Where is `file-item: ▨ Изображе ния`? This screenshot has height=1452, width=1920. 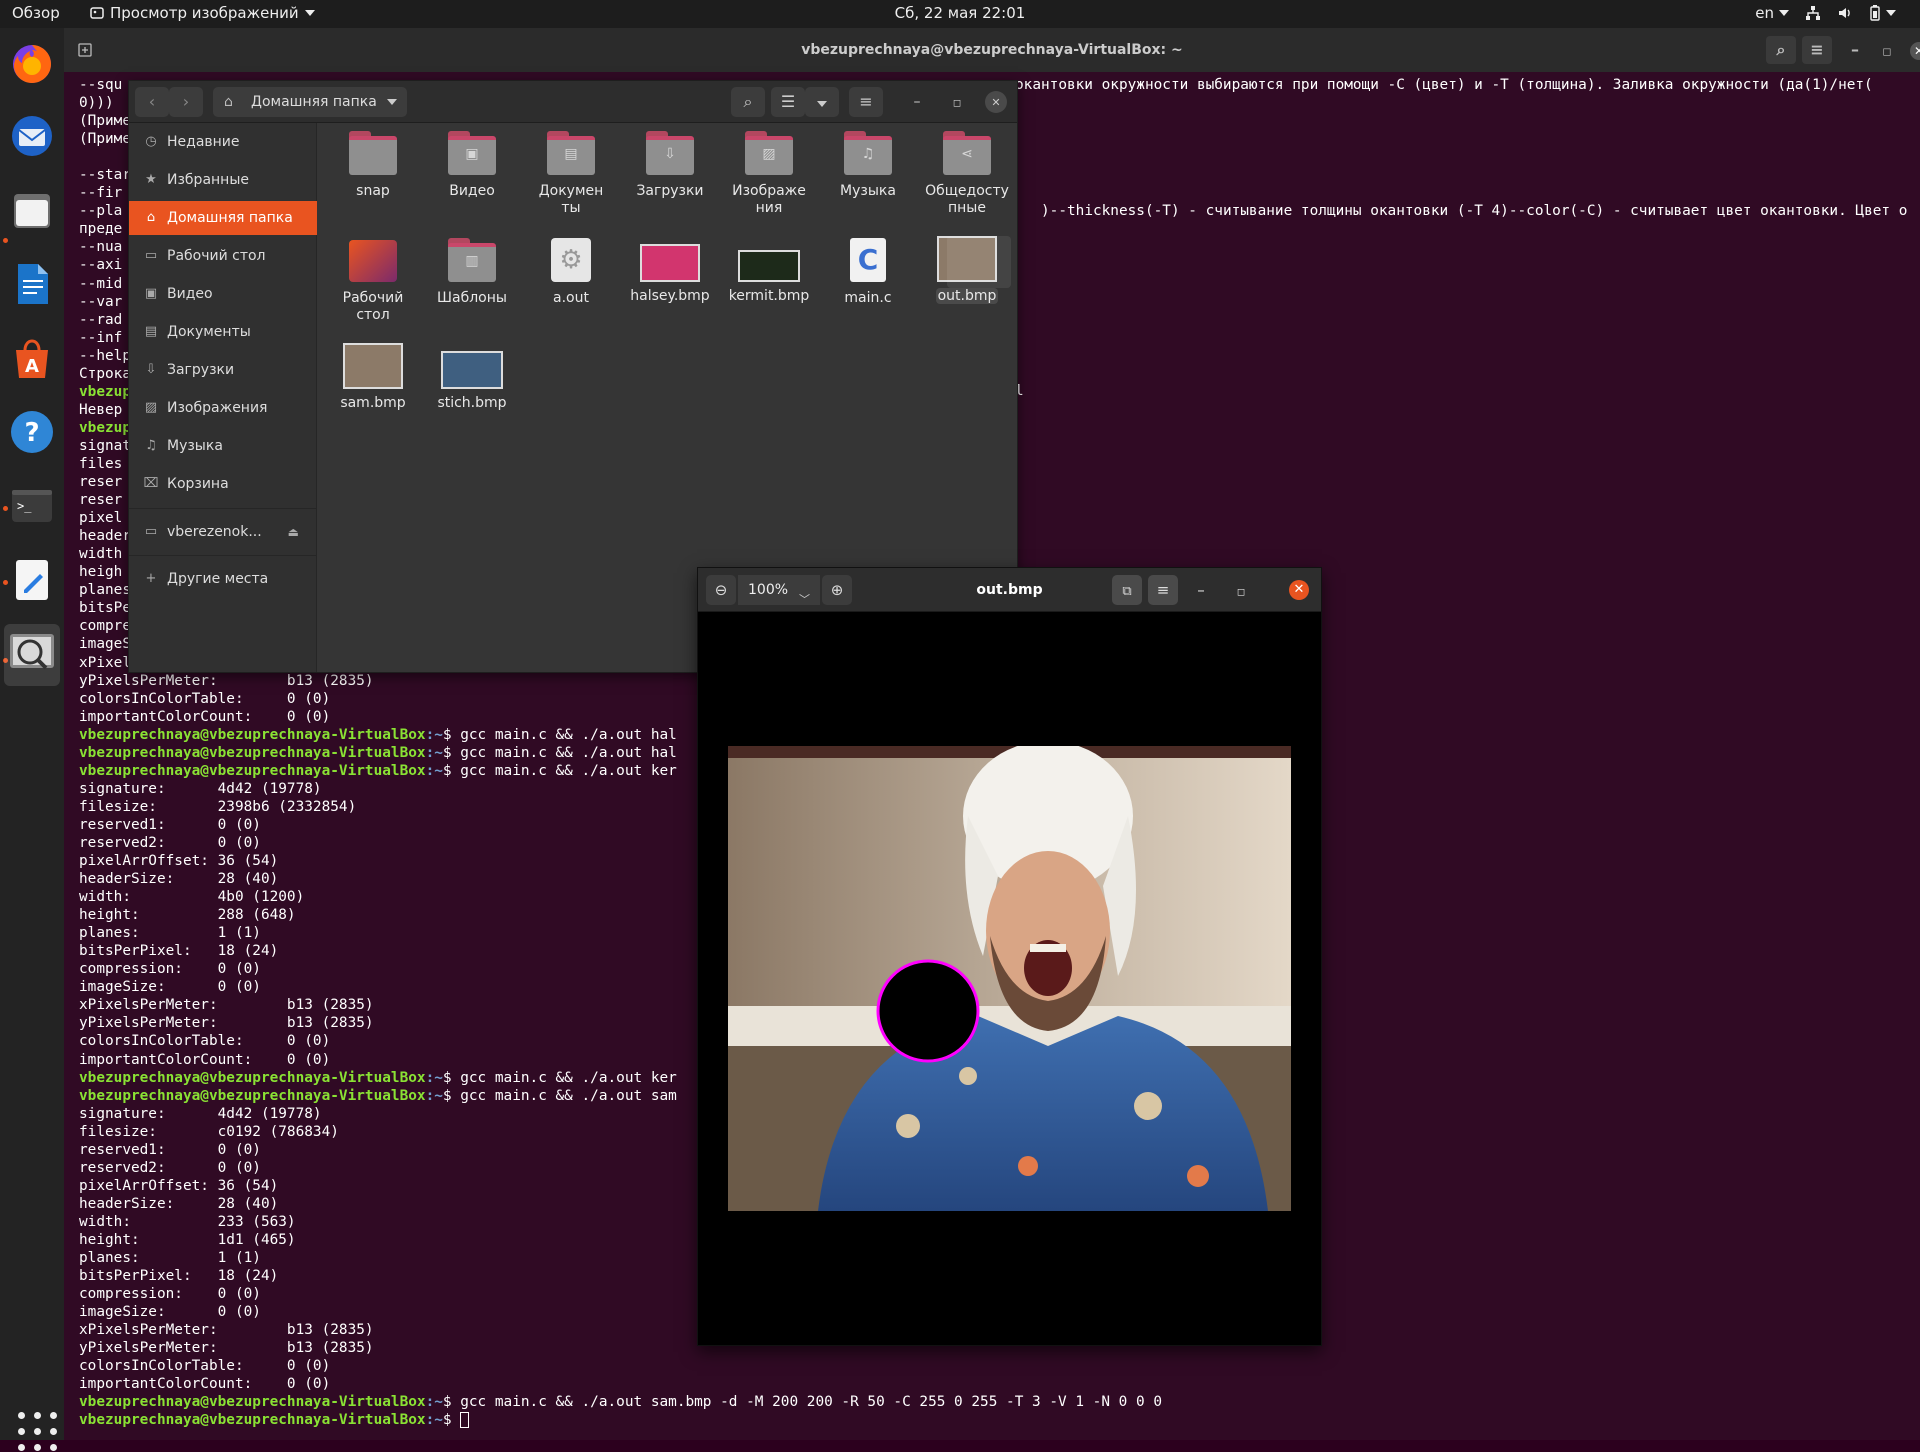
file-item: ▨ Изображе ния is located at coordinates (769, 174).